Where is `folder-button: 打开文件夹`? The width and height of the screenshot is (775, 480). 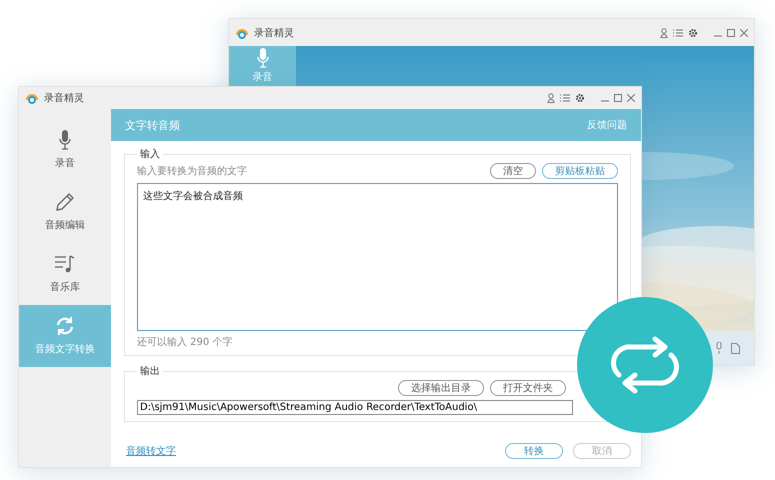
folder-button: 打开文件夹 is located at coordinates (528, 388).